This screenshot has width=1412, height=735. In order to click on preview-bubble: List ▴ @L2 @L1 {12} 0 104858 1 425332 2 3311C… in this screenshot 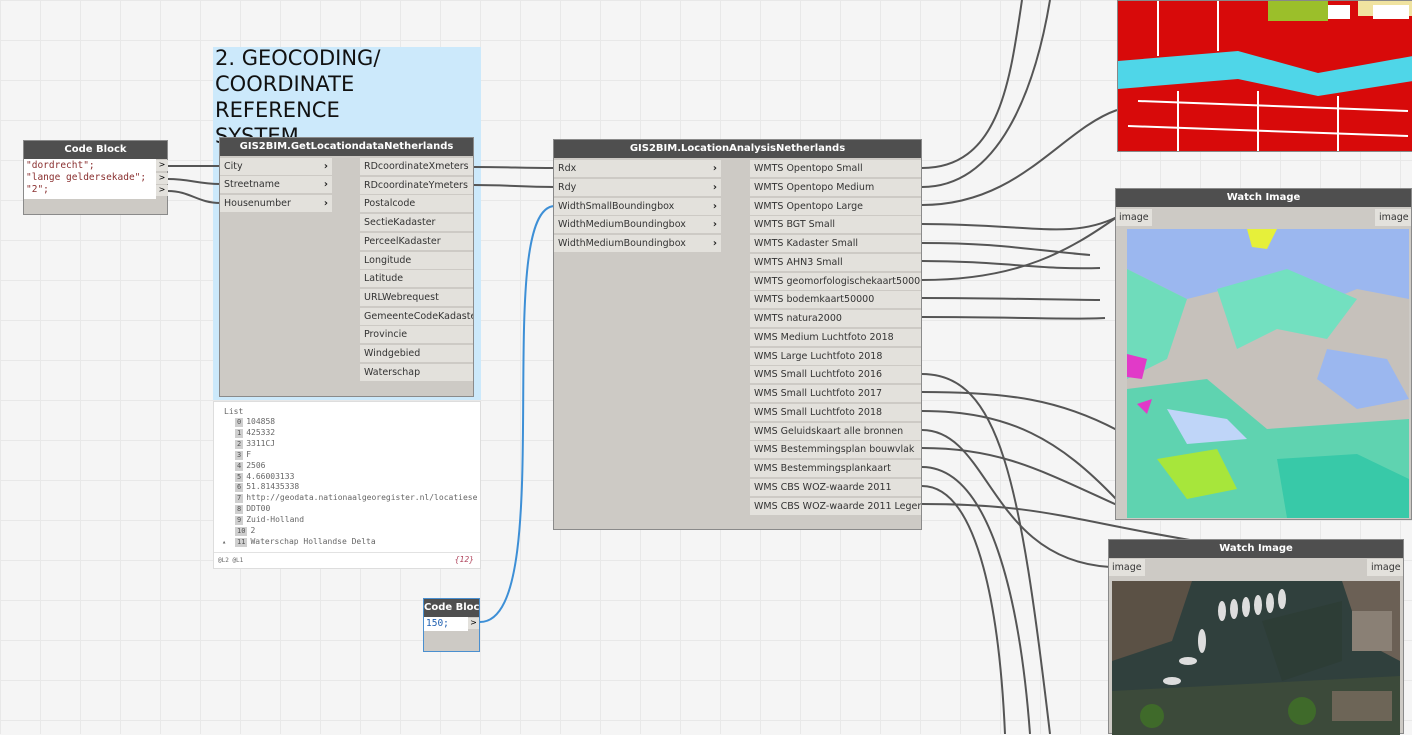, I will do `click(347, 485)`.